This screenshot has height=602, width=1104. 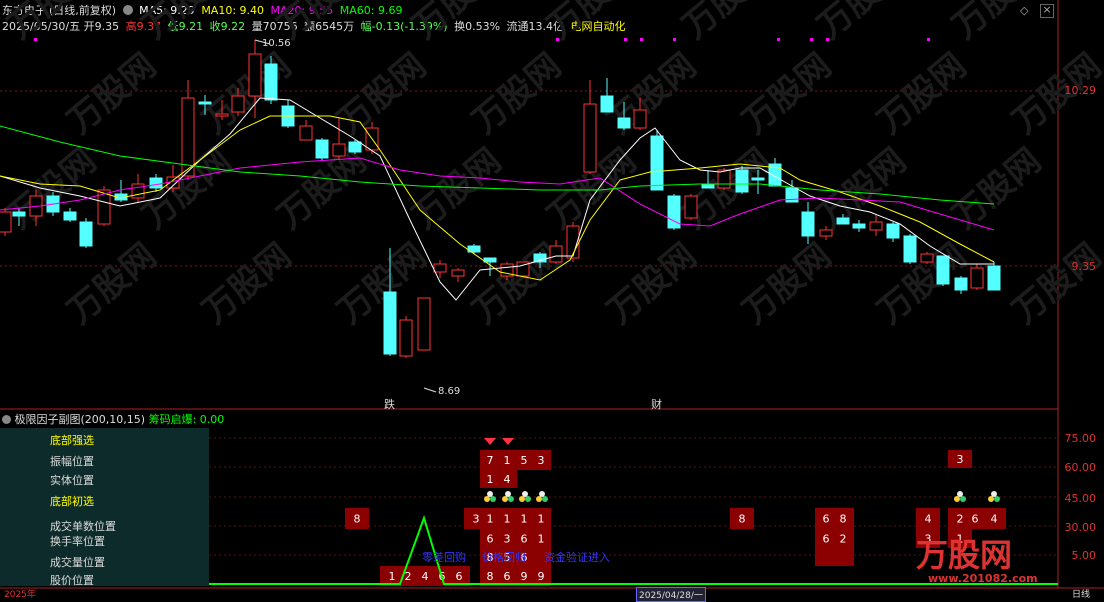 What do you see at coordinates (490, 460) in the screenshot?
I see `svg-text: 7` at bounding box center [490, 460].